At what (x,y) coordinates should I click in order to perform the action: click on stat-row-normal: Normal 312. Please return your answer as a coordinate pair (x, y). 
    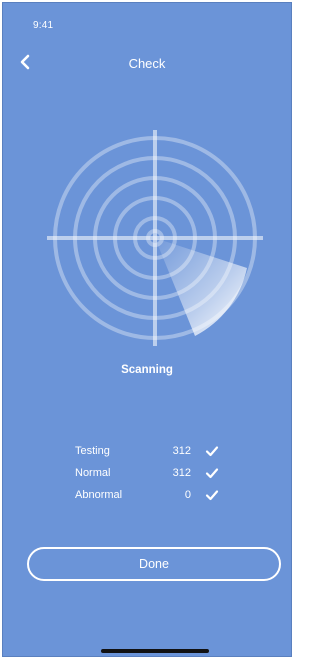
    Looking at the image, I should click on (150, 478).